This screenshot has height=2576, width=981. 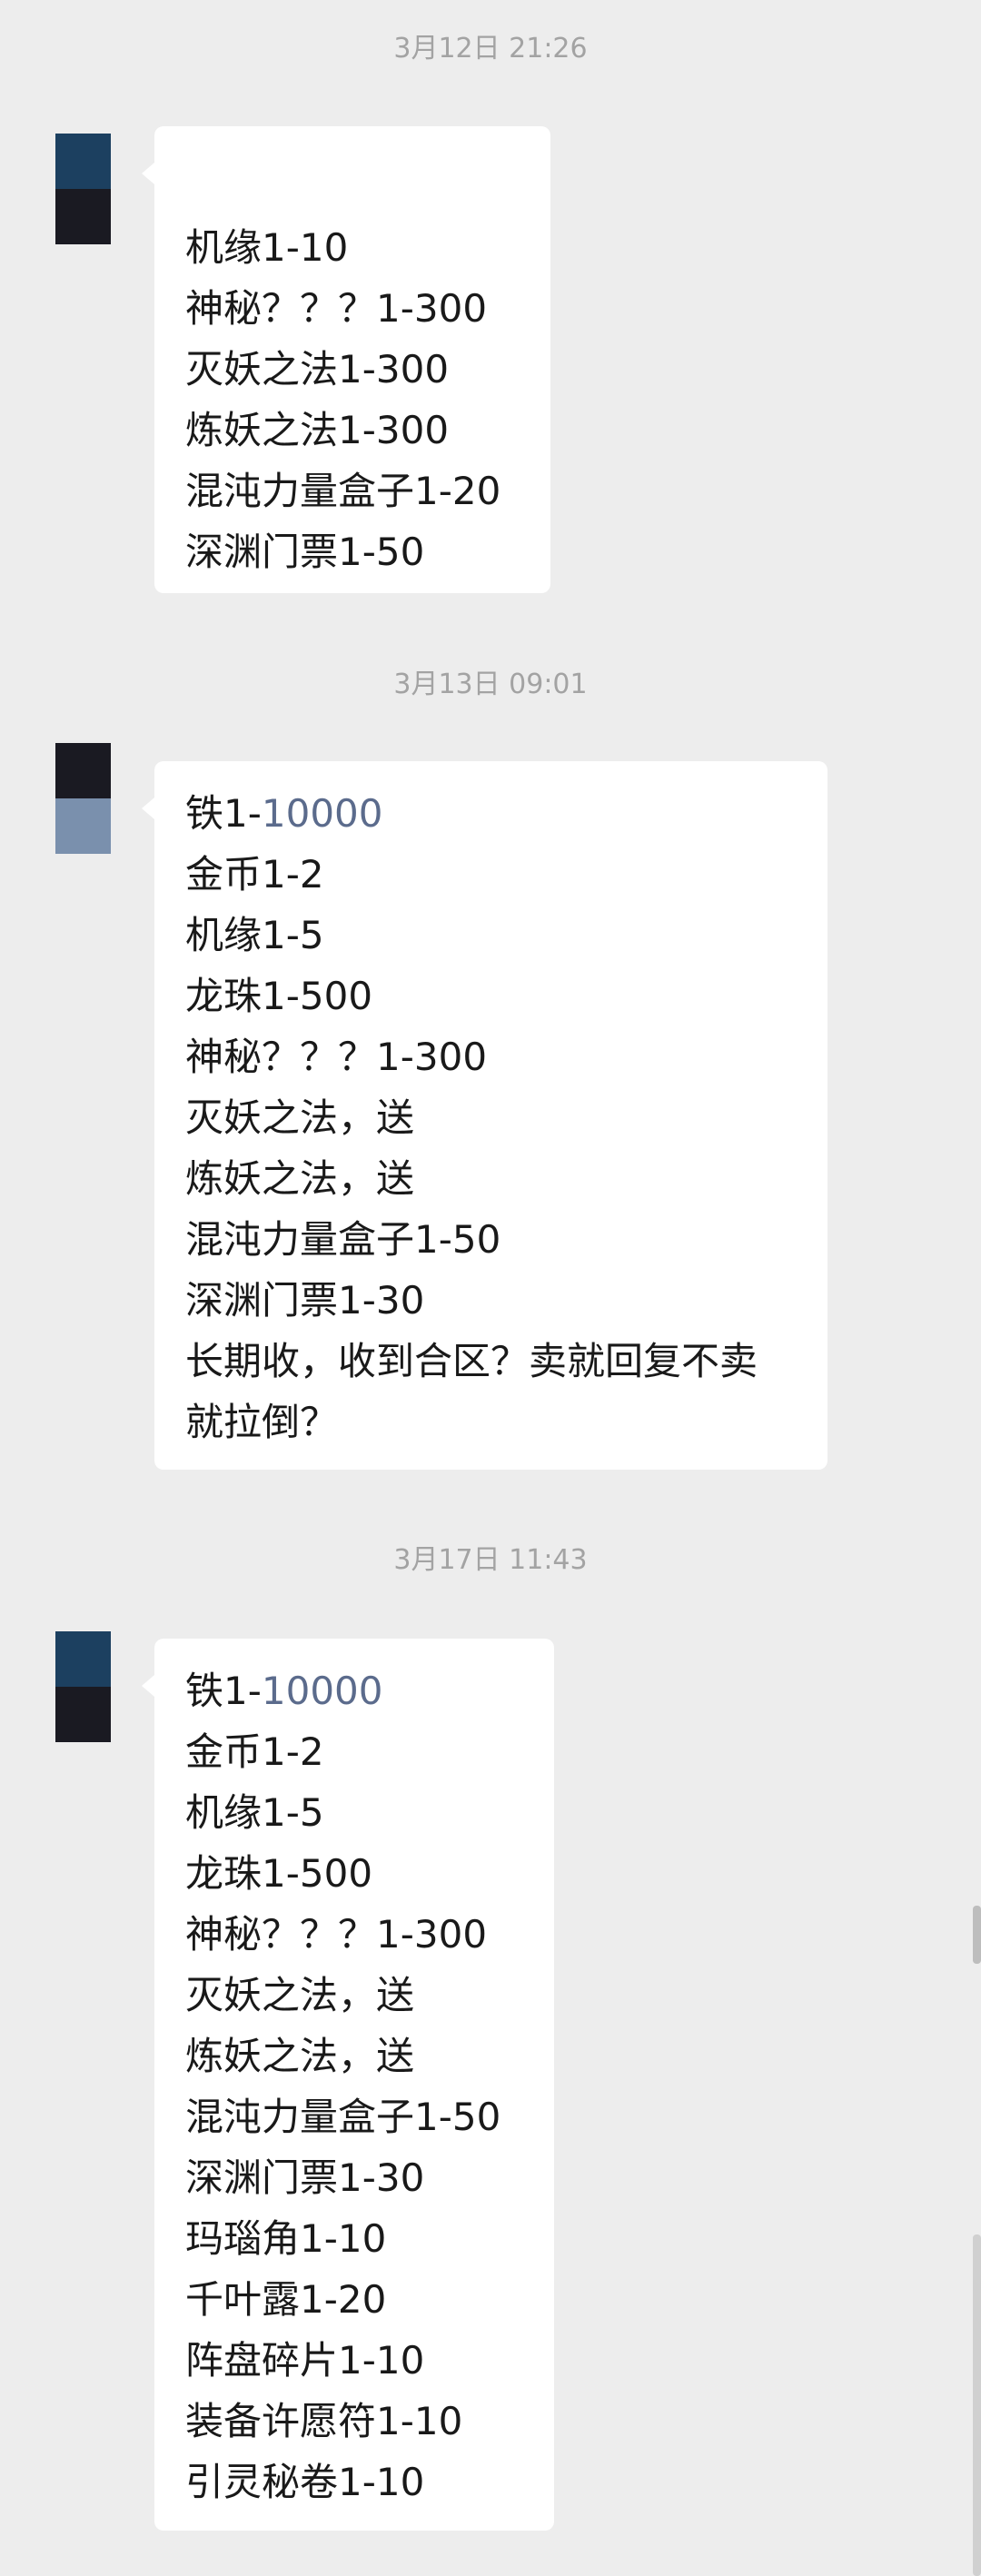 What do you see at coordinates (286, 2238) in the screenshot?
I see `message-line: 玛瑙角1-10` at bounding box center [286, 2238].